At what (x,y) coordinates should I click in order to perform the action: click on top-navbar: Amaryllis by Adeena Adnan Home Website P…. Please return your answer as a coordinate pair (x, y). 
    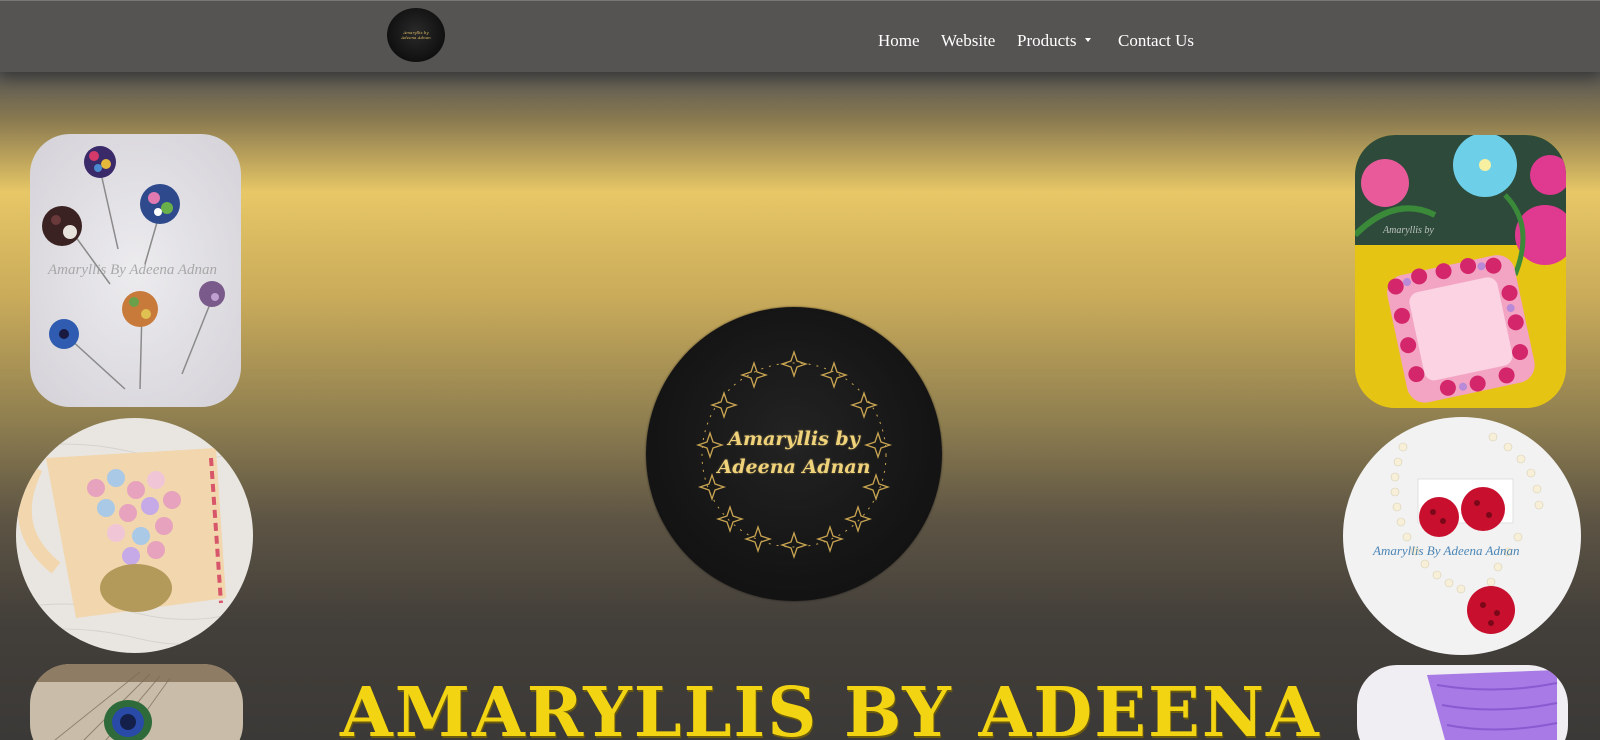
    Looking at the image, I should click on (800, 36).